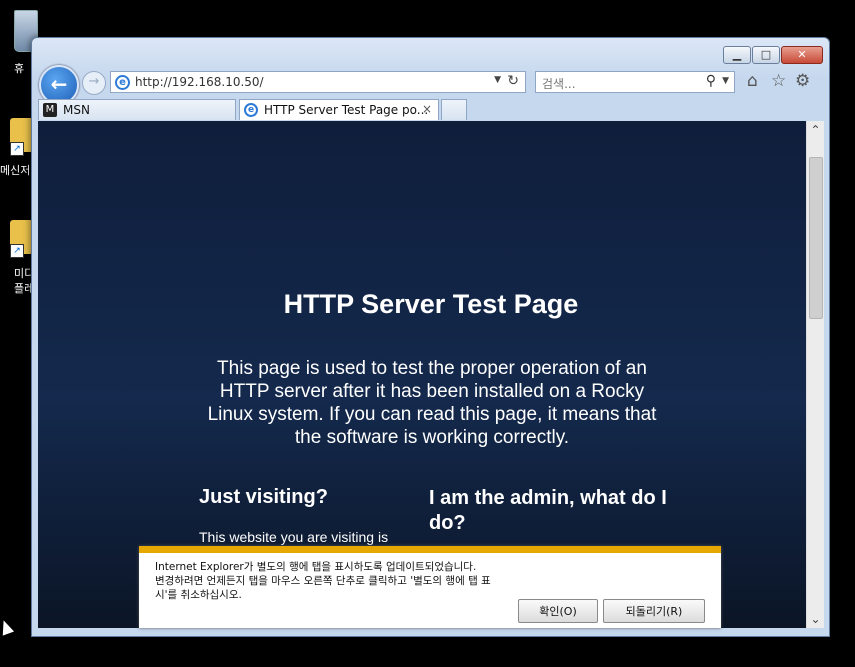 The width and height of the screenshot is (855, 667). Describe the element at coordinates (558, 611) in the screenshot. I see `ok-button: 확인(O)` at that location.